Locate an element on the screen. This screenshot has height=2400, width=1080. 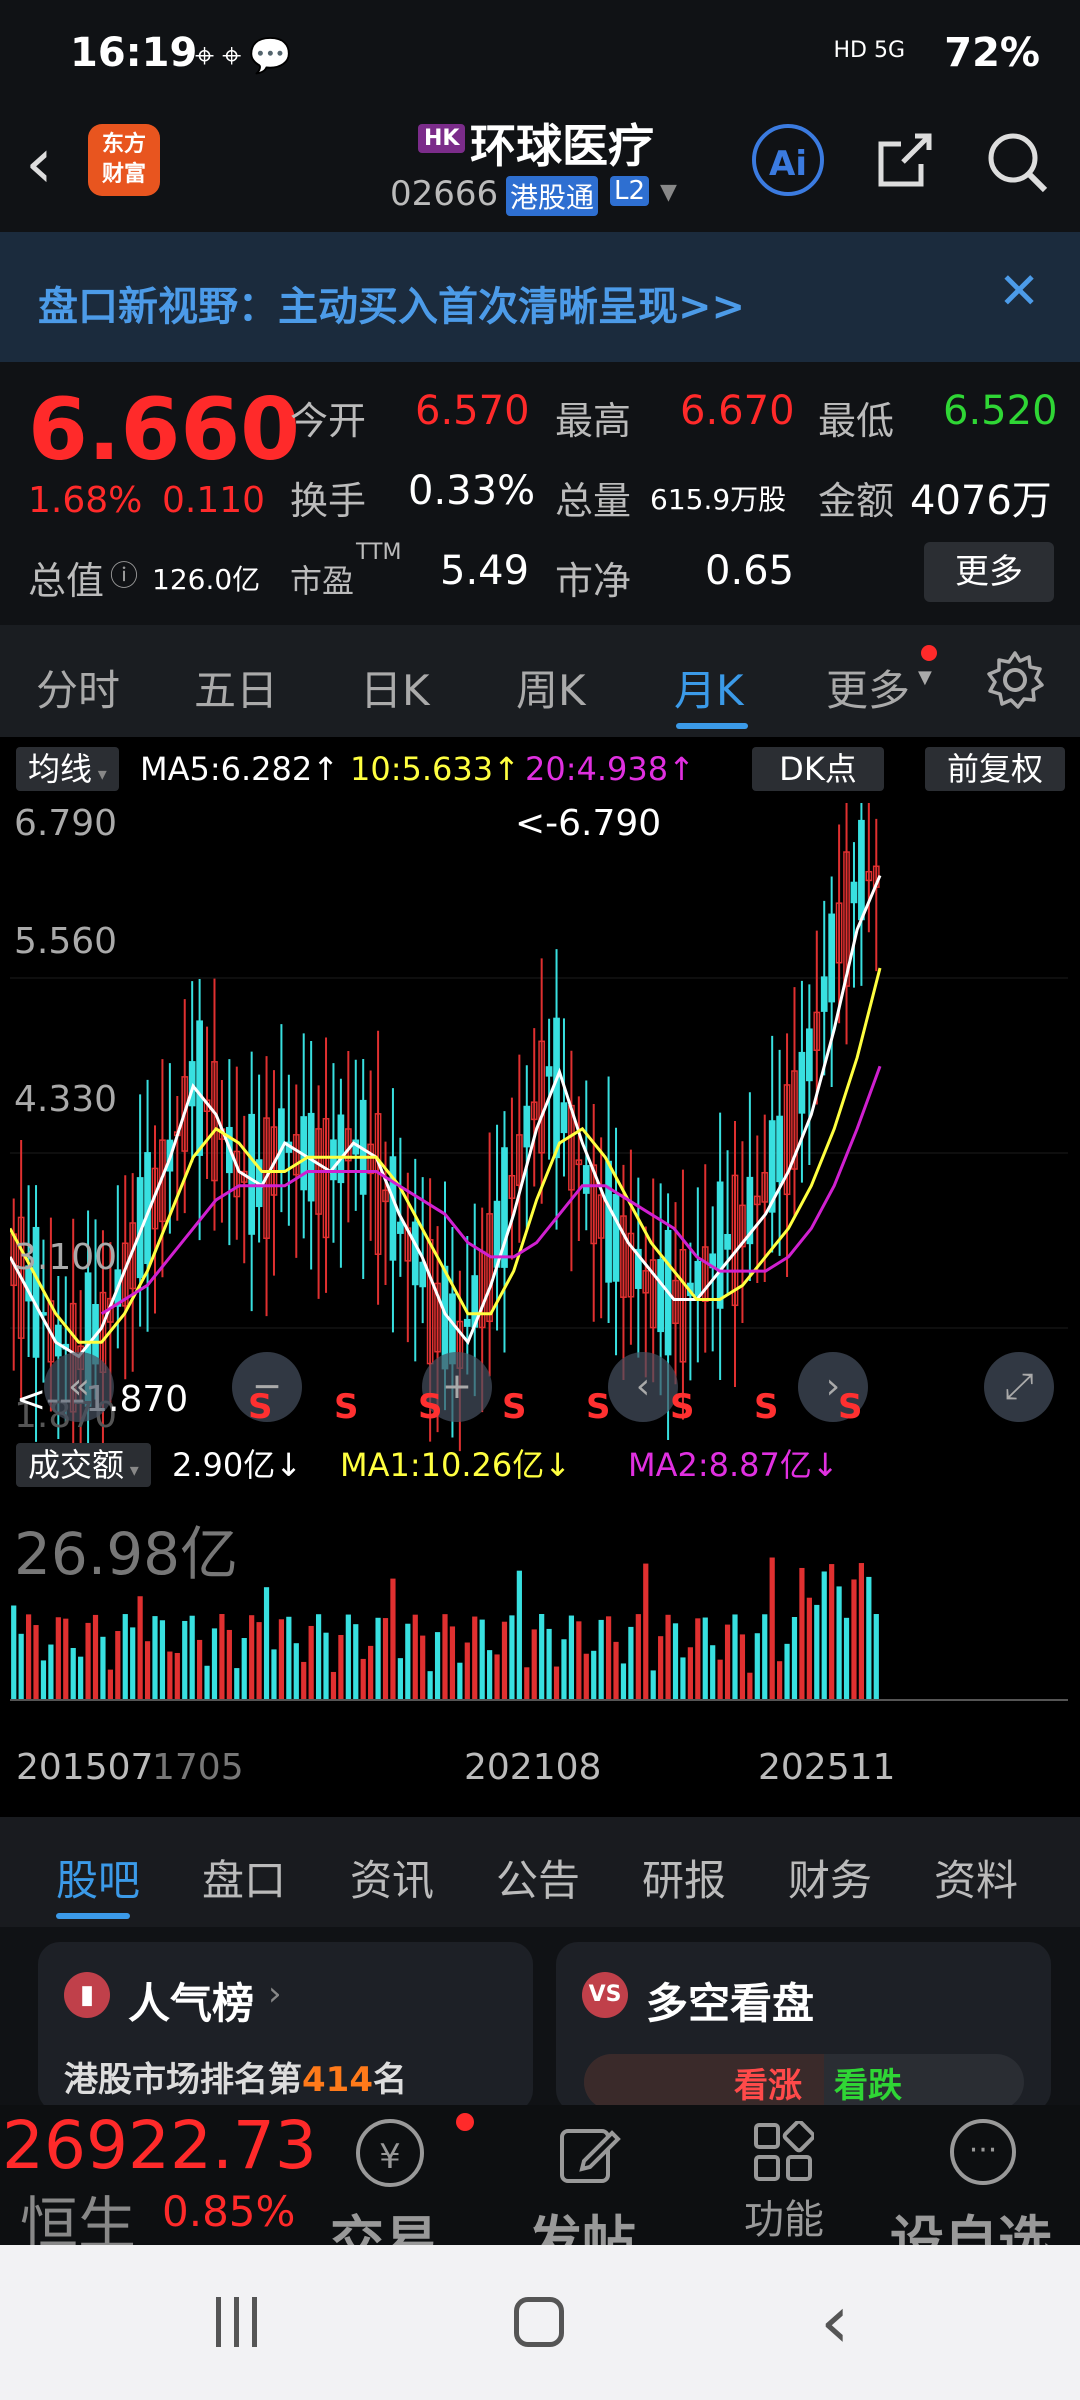
back-nav-icon: ‹ is located at coordinates (835, 2322).